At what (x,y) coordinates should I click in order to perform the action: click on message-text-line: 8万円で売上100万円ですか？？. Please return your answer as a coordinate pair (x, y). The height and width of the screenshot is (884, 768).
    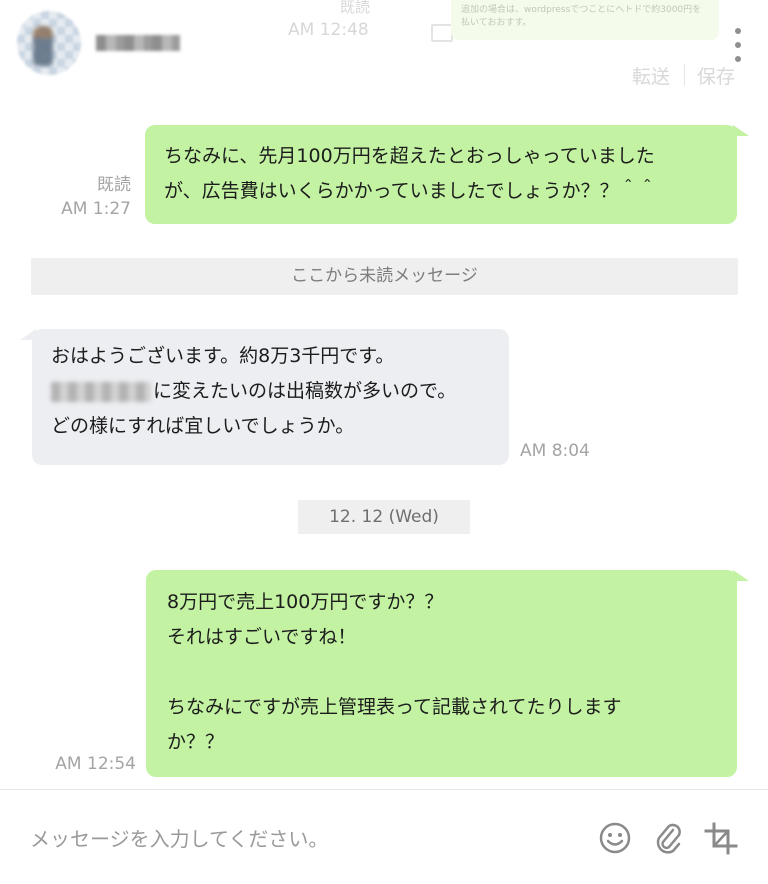
    Looking at the image, I should click on (305, 602).